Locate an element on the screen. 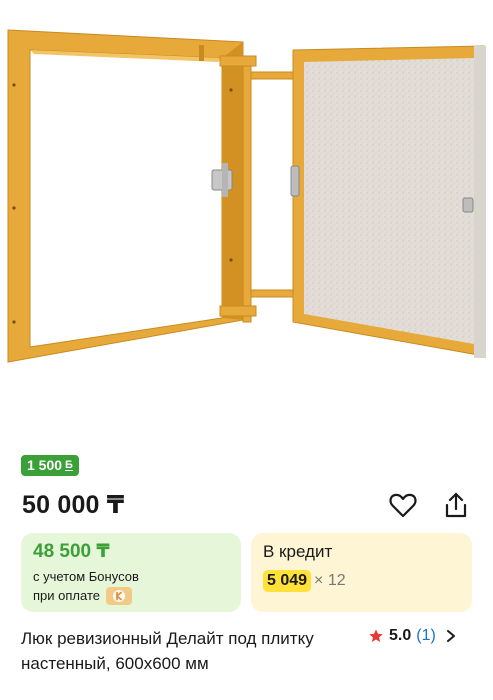  bonus-price-value: 48 500 ₸ is located at coordinates (71, 551).